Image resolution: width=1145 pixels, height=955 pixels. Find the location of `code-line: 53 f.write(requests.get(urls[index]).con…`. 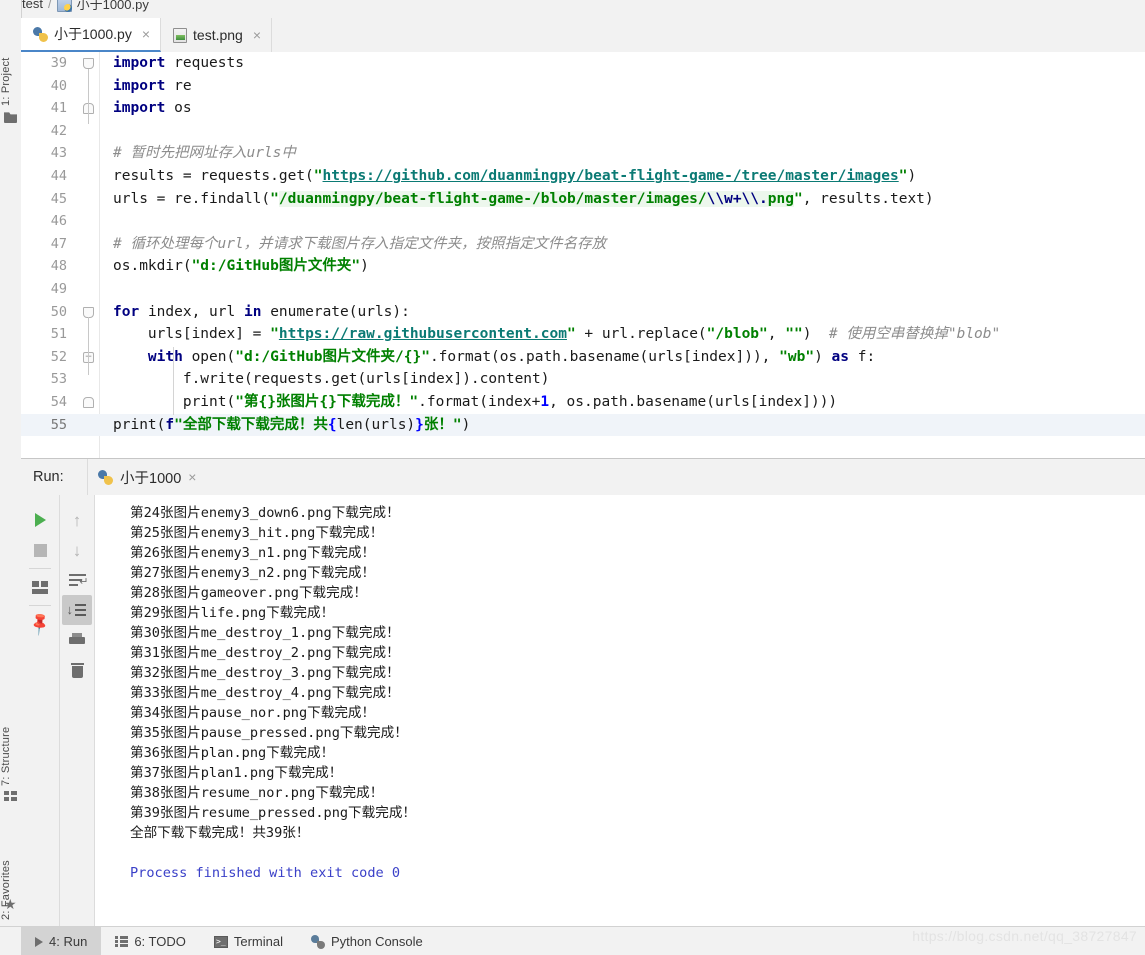

code-line: 53 f.write(requests.get(urls[index]).con… is located at coordinates (583, 379).